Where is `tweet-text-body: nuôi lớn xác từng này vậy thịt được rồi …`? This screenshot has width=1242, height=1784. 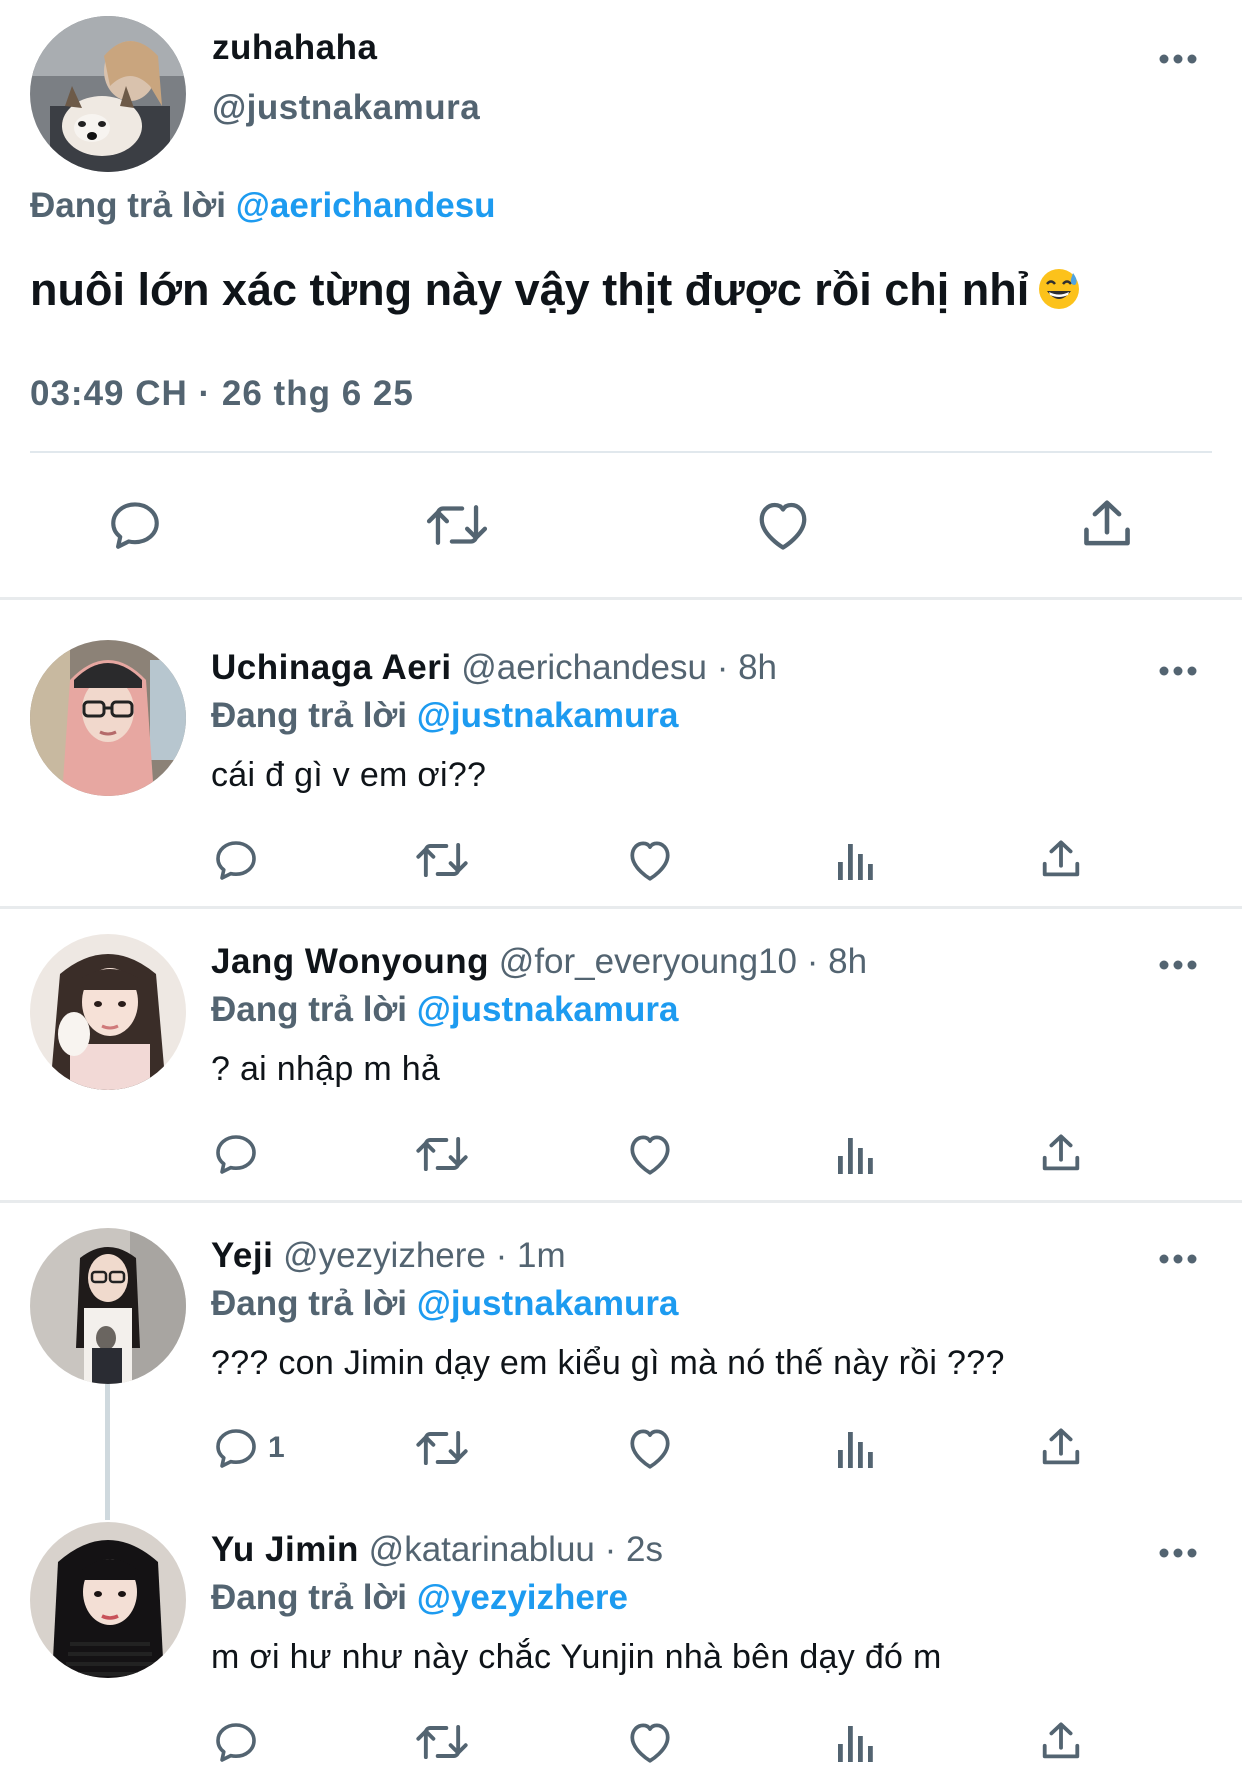 tweet-text-body: nuôi lớn xác từng này vậy thịt được rồi … is located at coordinates (530, 289).